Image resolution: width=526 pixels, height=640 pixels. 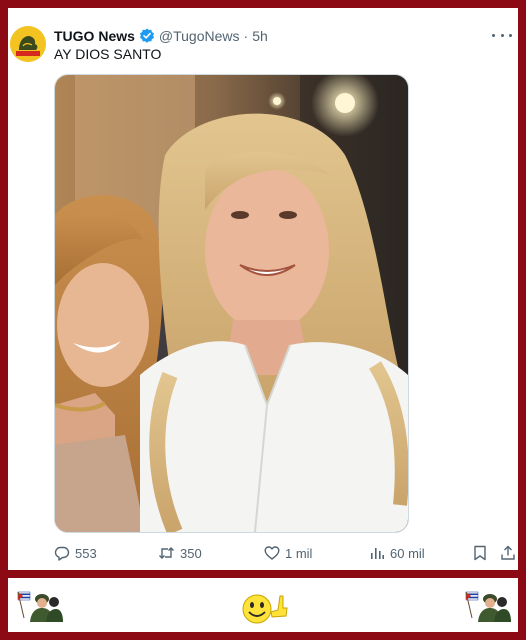 What do you see at coordinates (260, 36) in the screenshot?
I see `tweet-timestamp: 5h` at bounding box center [260, 36].